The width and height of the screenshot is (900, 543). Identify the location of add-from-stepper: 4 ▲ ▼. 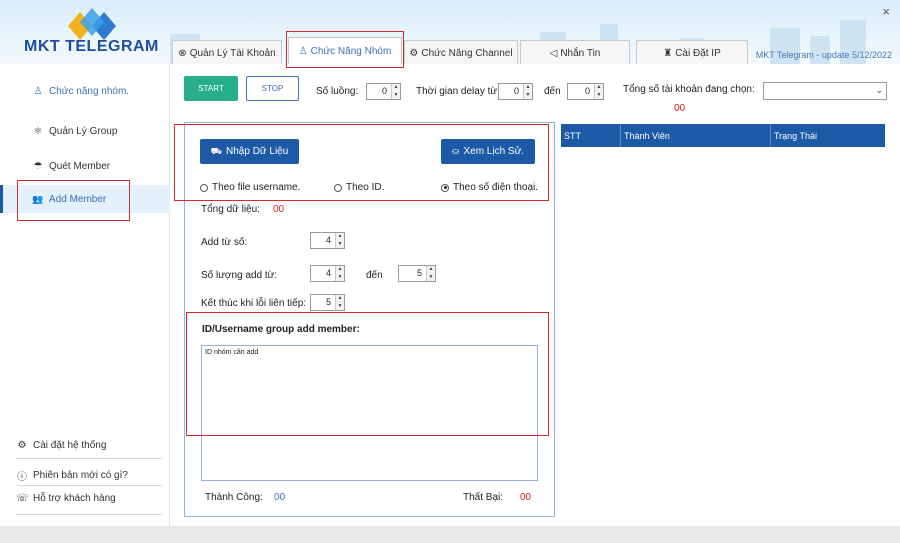
(327, 240).